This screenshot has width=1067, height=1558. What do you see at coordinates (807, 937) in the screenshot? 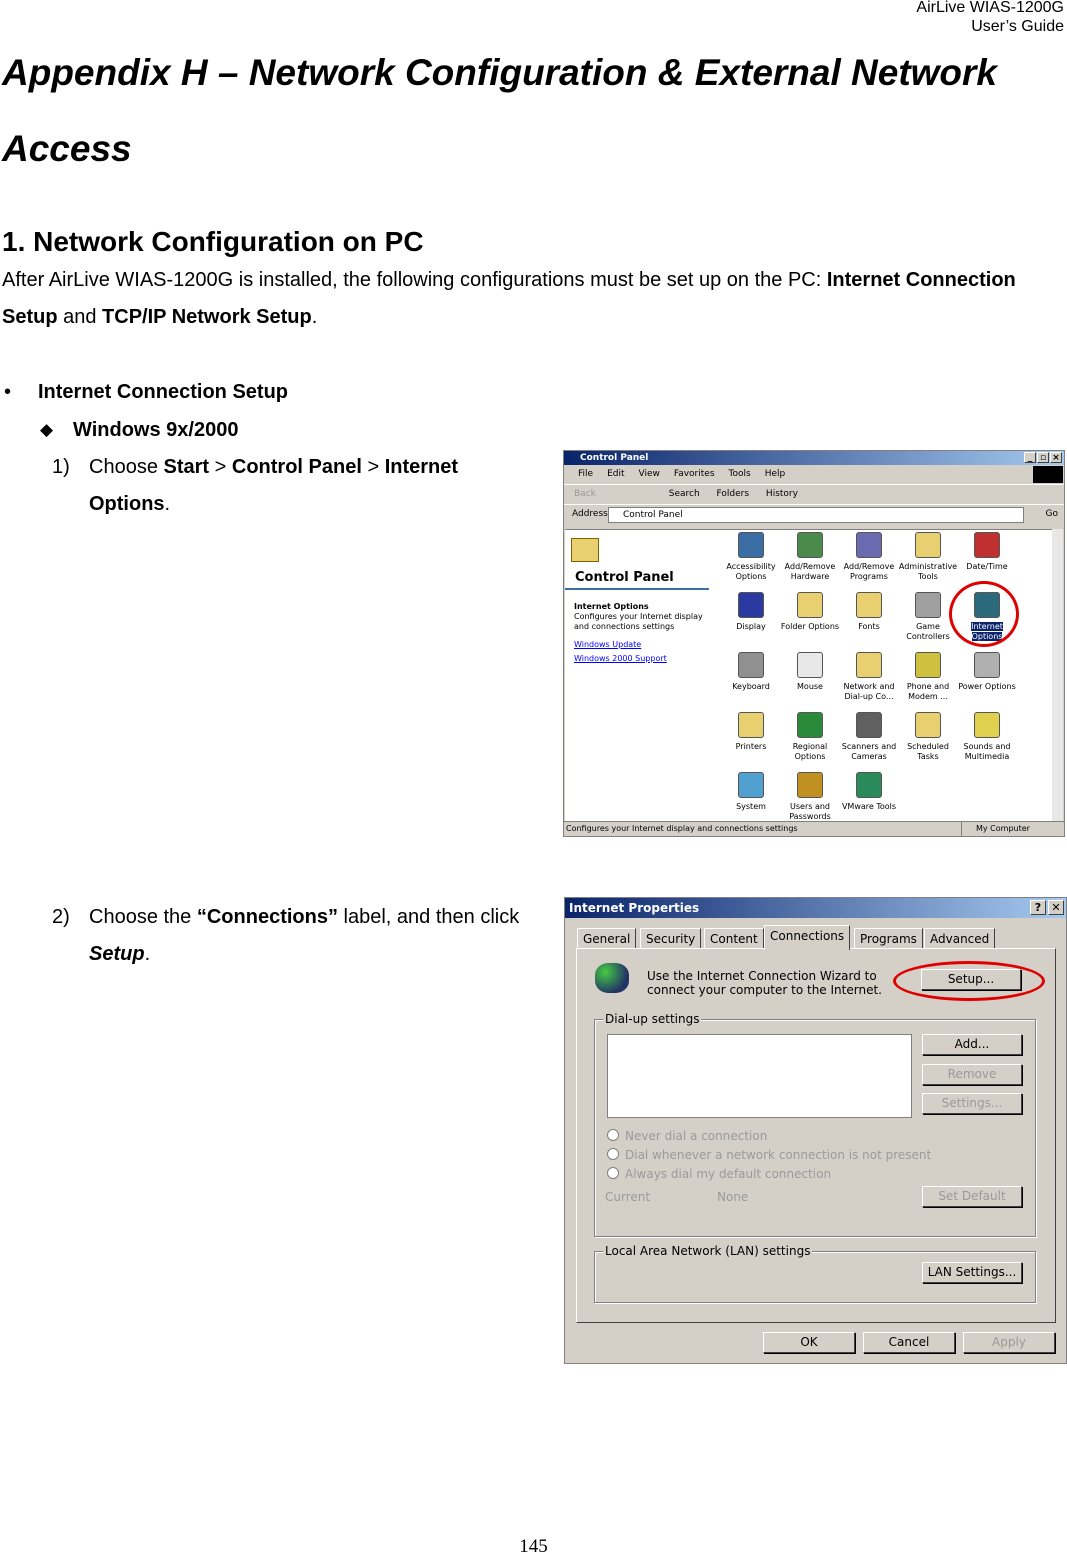
I see `tab-connections: Connections` at bounding box center [807, 937].